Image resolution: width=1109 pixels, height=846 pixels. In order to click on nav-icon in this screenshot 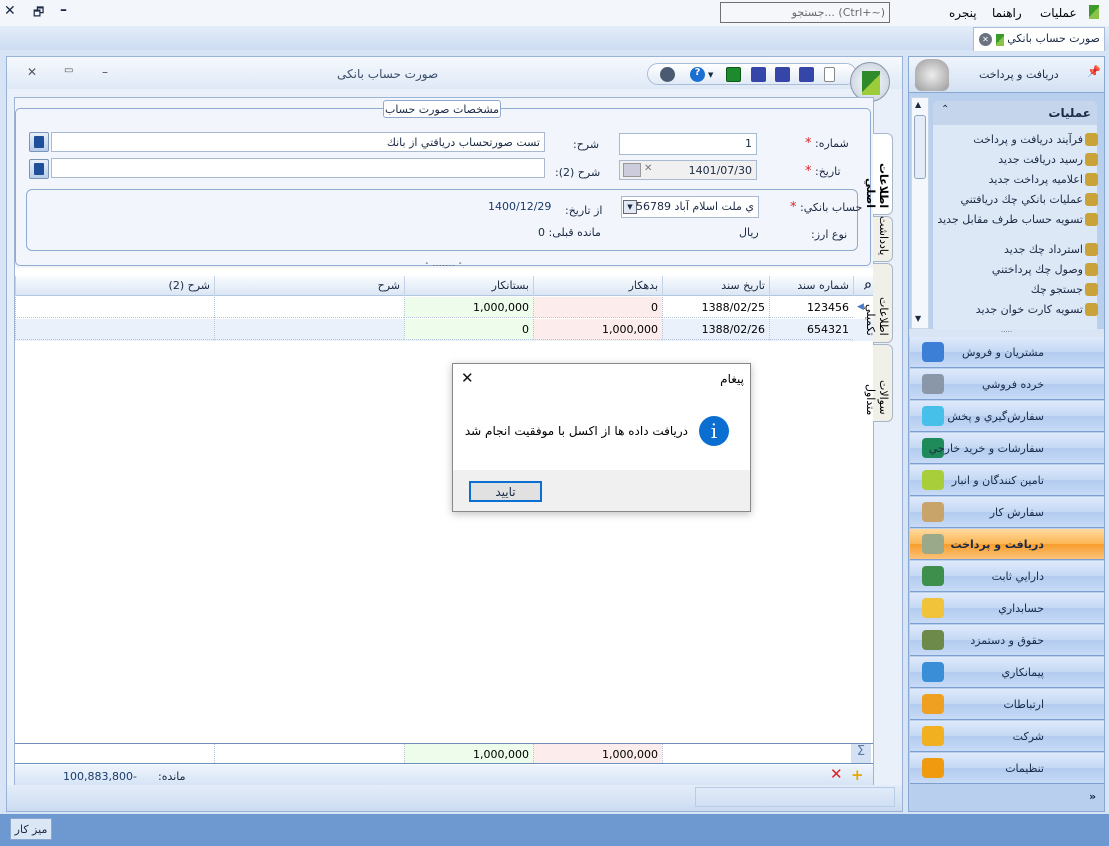, I will do `click(933, 608)`.